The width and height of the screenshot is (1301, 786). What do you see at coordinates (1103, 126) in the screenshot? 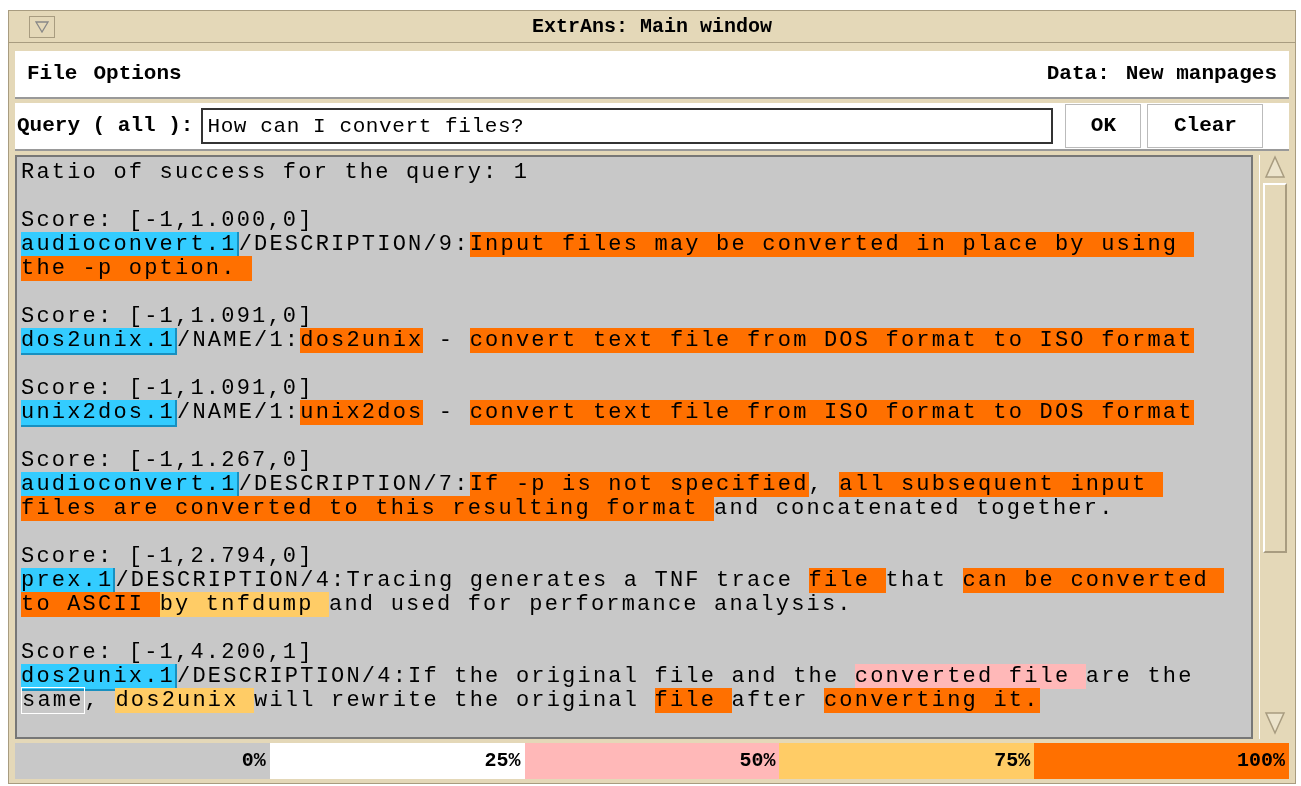
I see `ok-button: OK` at bounding box center [1103, 126].